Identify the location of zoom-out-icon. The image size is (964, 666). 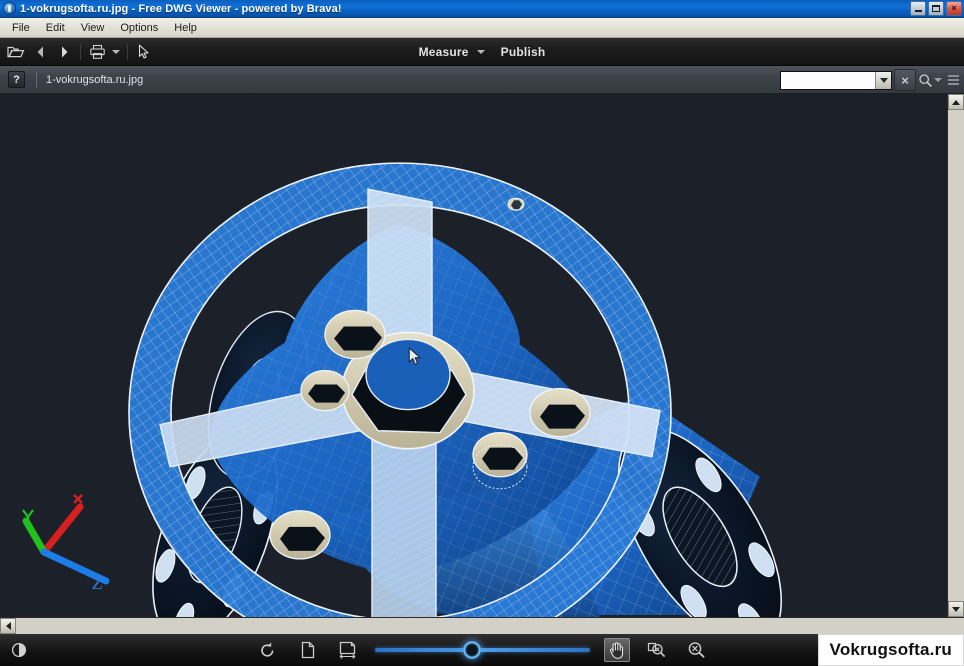
(696, 650).